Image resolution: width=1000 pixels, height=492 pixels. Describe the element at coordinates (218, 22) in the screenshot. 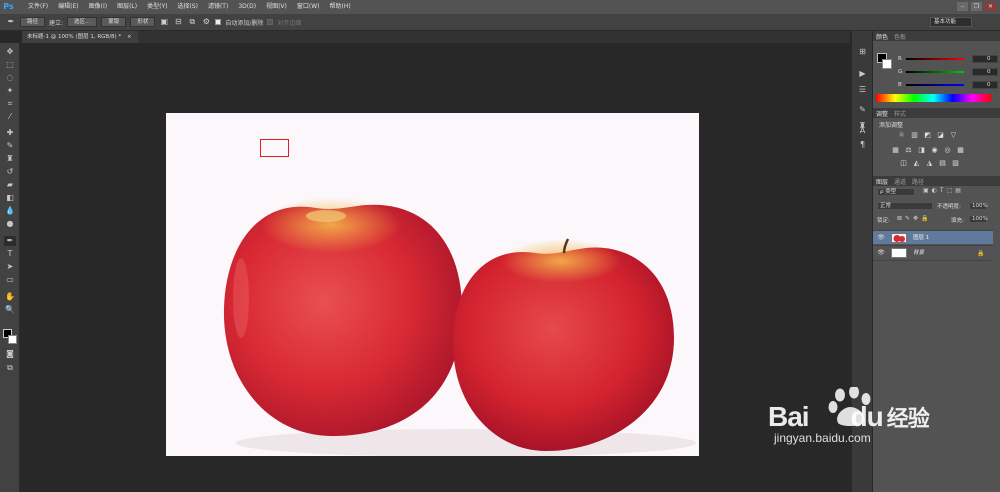

I see `auto-add-delete-checkbox` at that location.